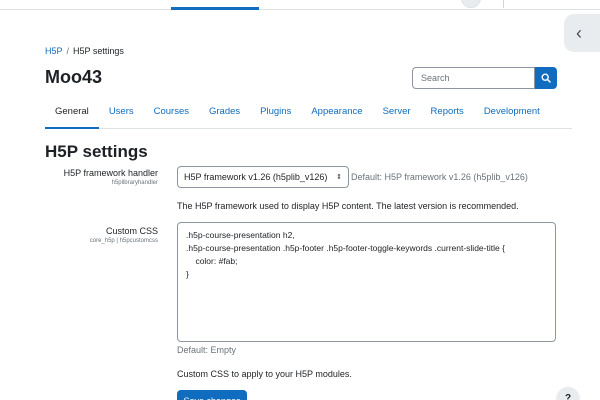 This screenshot has width=600, height=400. Describe the element at coordinates (54, 51) in the screenshot. I see `breadcrumb-link-h5p: H5P` at that location.